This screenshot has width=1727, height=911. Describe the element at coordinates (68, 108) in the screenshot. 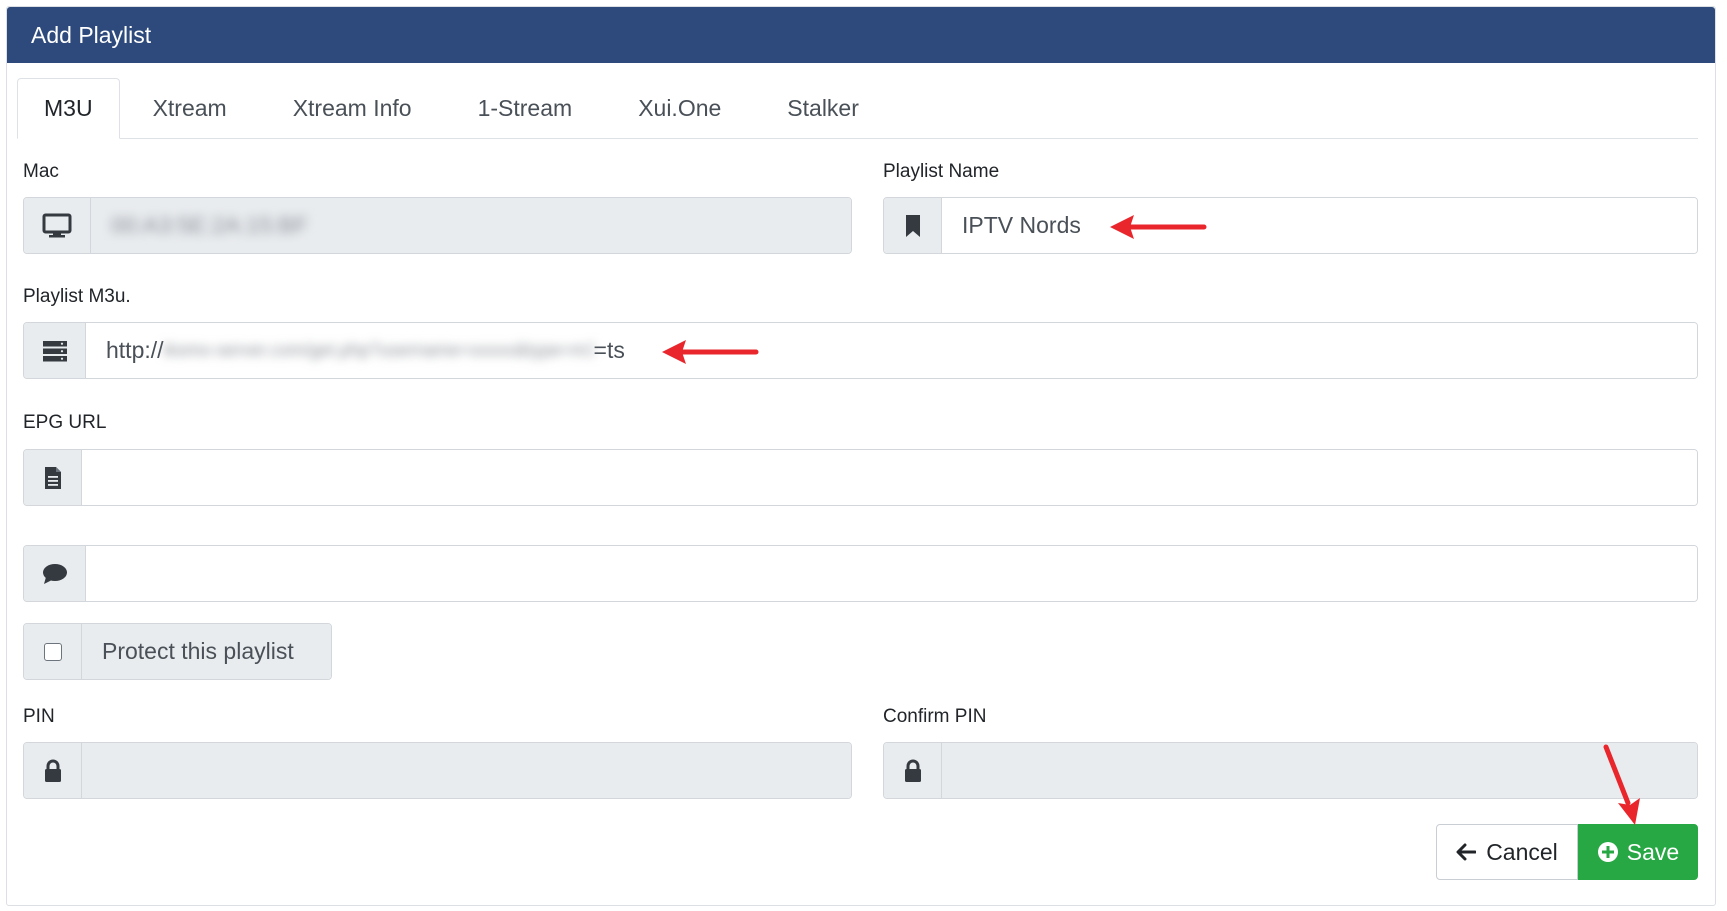

I see `tab-m3u: M3U` at that location.